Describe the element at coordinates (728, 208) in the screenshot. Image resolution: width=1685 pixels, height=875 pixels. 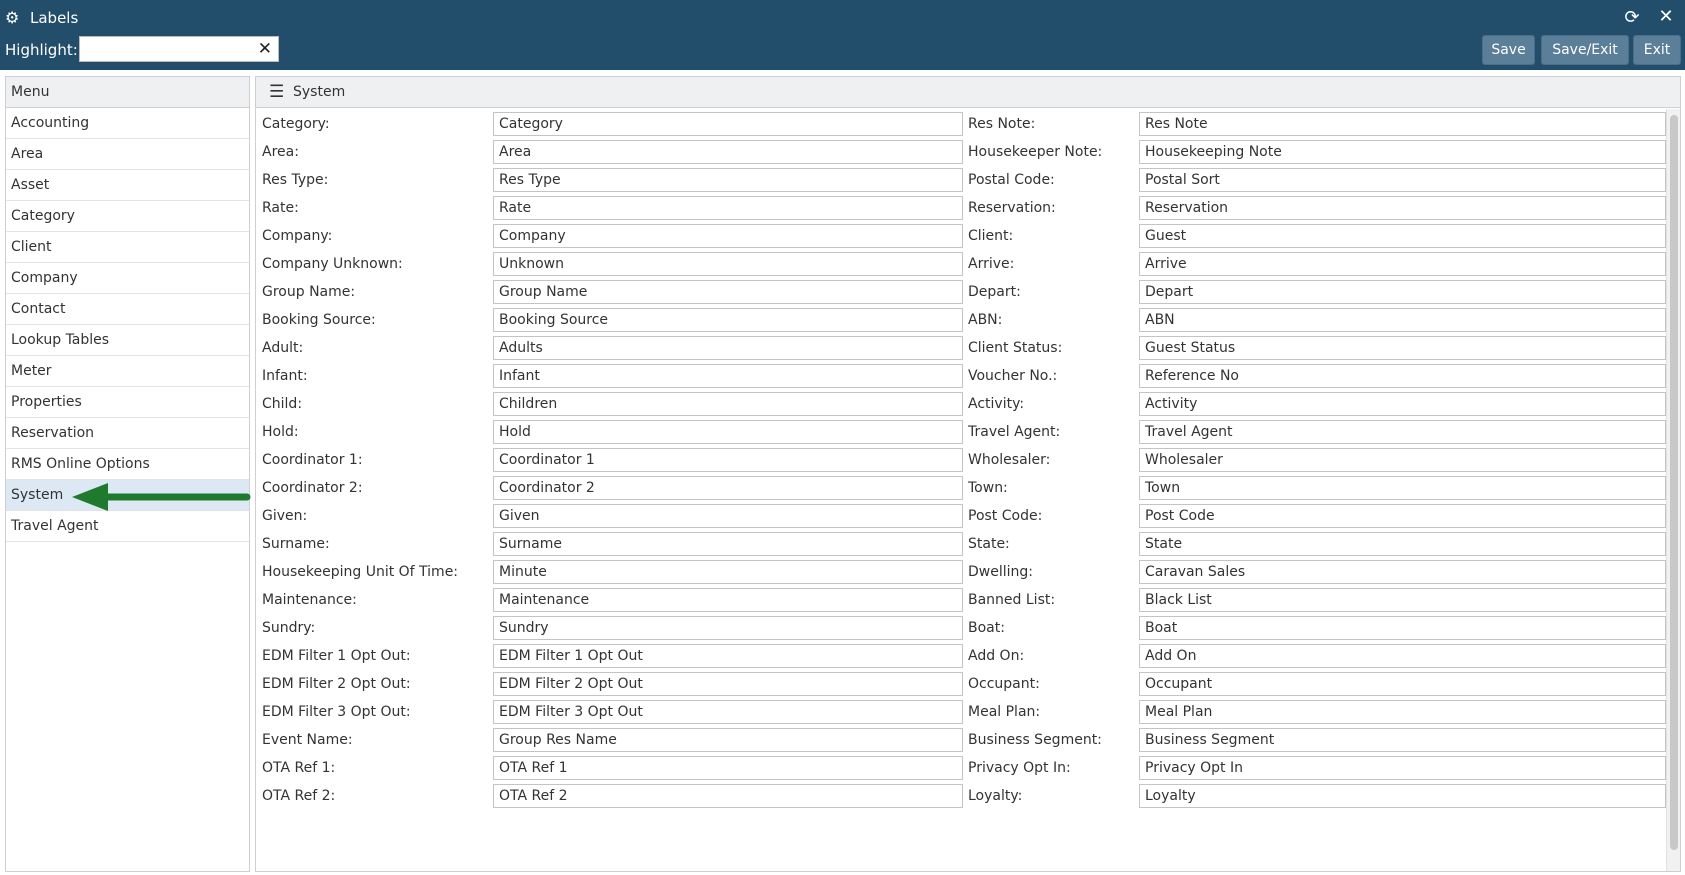
I see `rate-input: Rate` at that location.